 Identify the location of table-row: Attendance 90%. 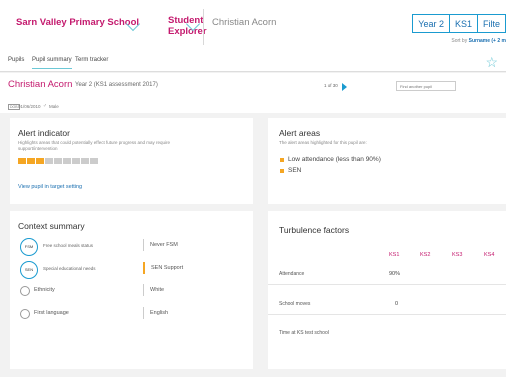
(387, 274).